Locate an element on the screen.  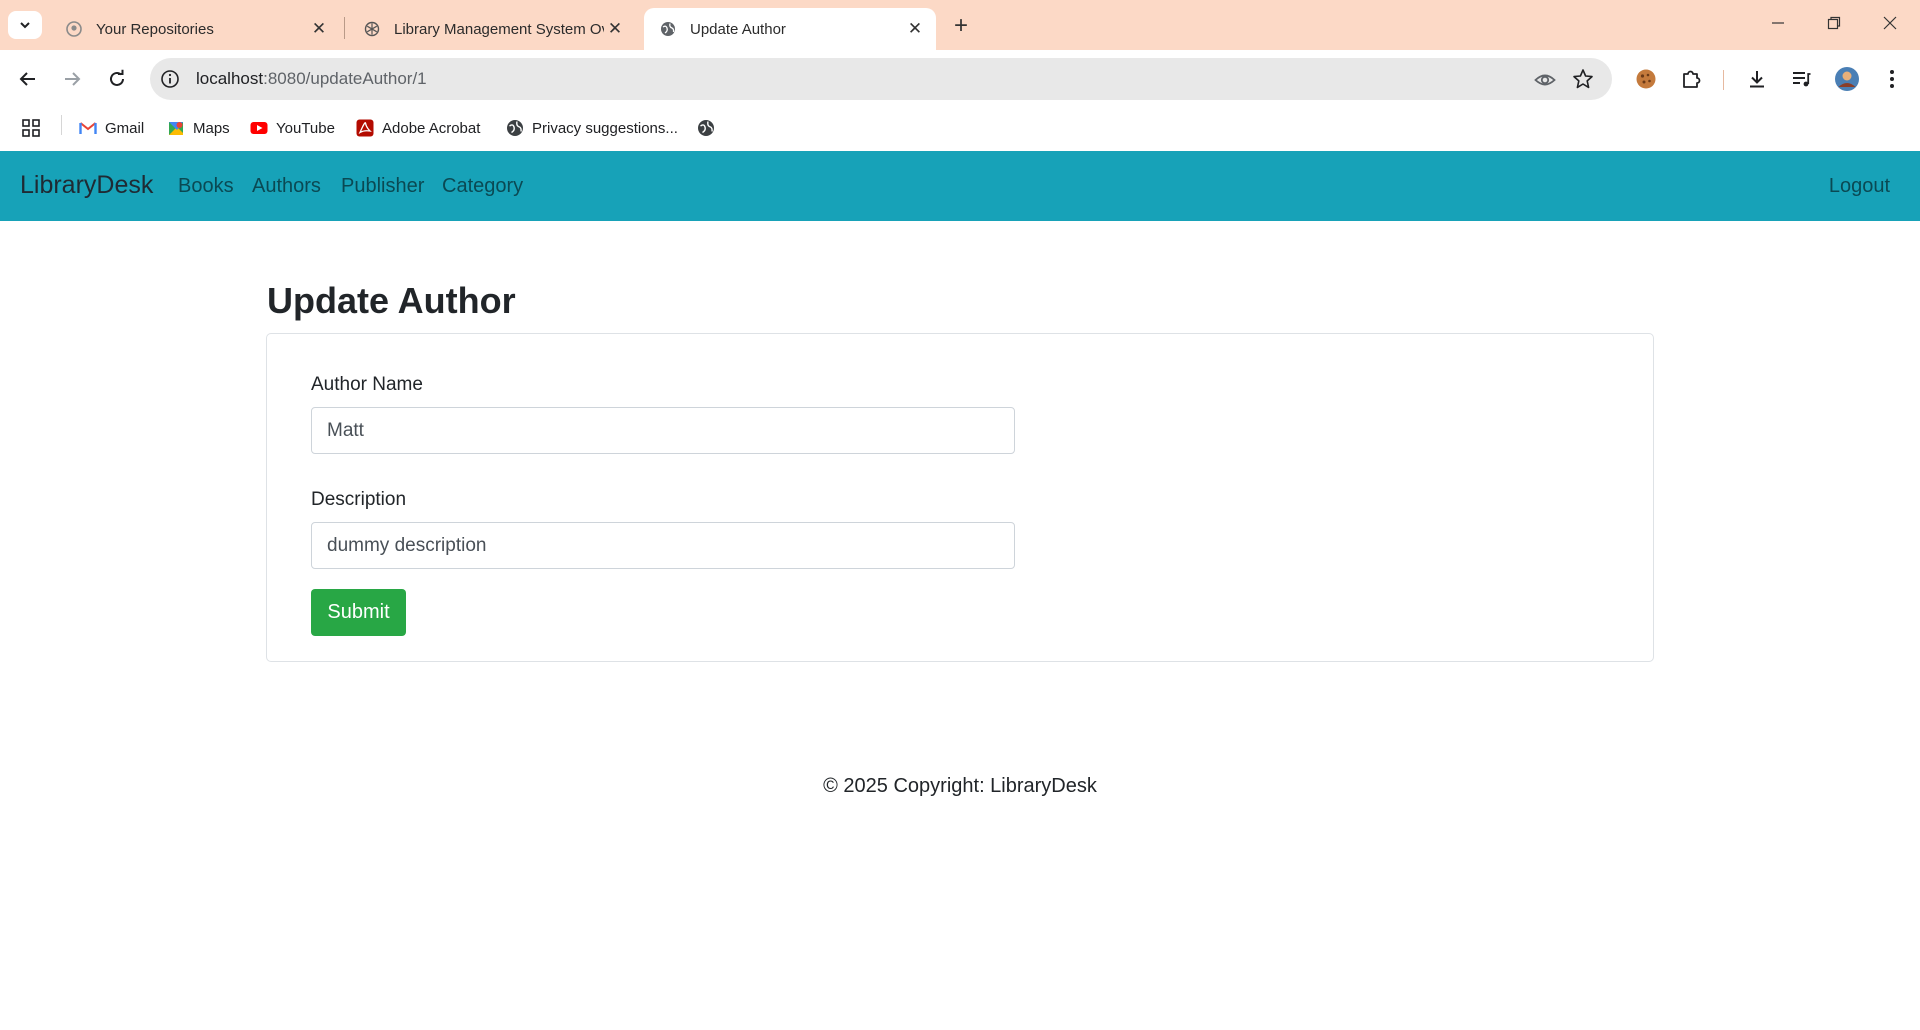
nav-link-books: Books is located at coordinates (206, 186).